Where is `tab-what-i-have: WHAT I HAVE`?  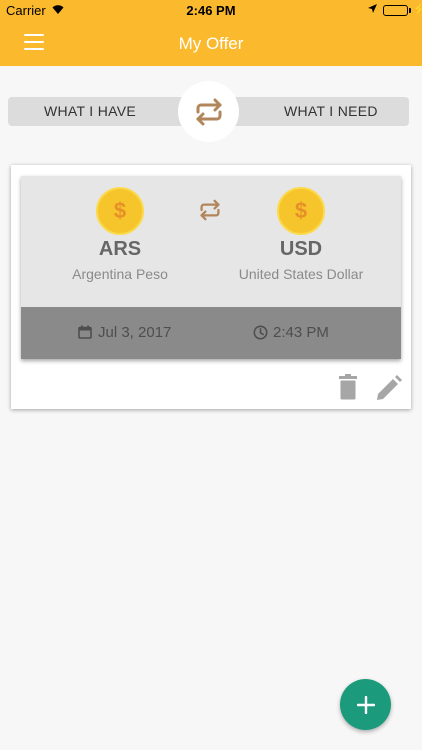
tab-what-i-have: WHAT I HAVE is located at coordinates (90, 111).